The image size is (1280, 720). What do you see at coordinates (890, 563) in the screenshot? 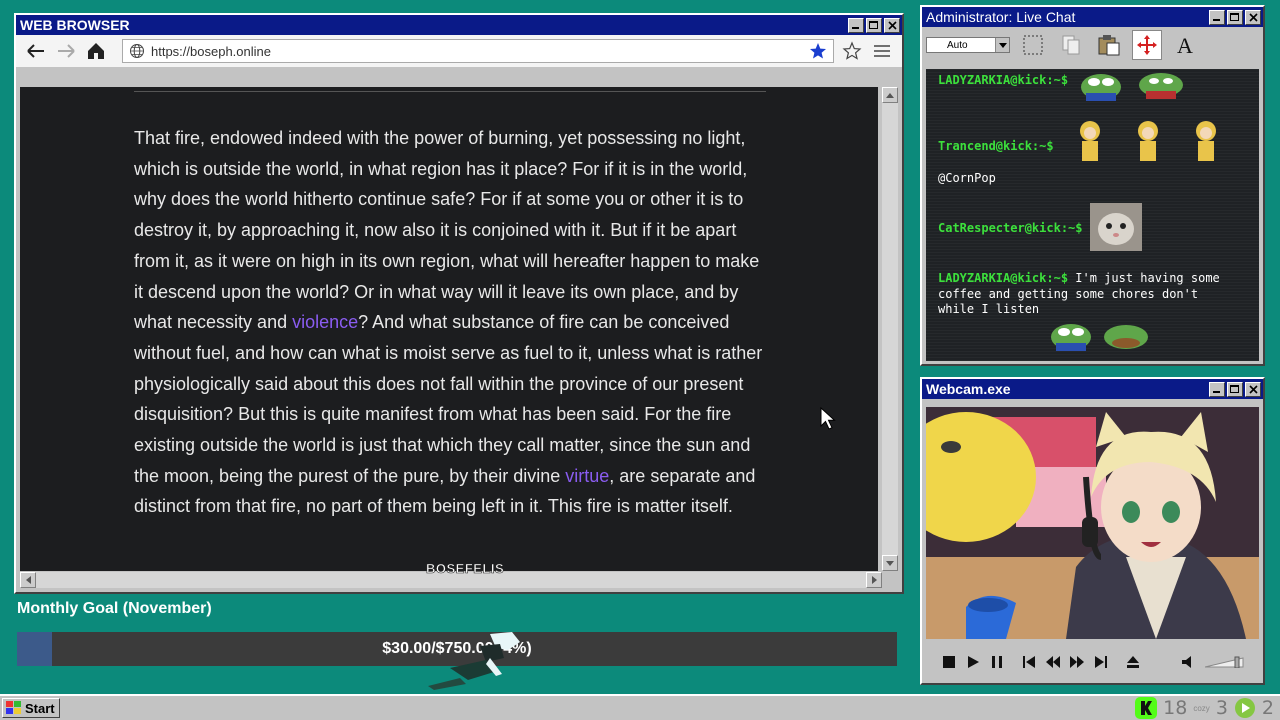
I see `scroll-down-arrow-icon` at bounding box center [890, 563].